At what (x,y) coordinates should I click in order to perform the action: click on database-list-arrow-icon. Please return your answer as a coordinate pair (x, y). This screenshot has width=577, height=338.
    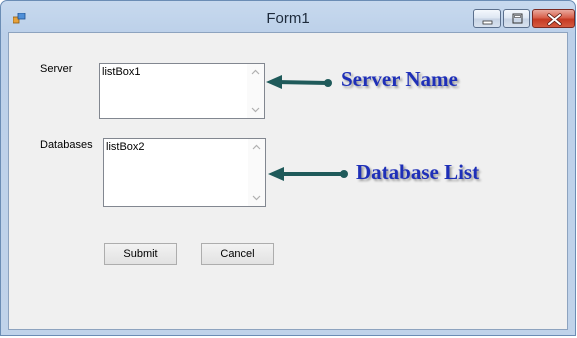
    Looking at the image, I should click on (308, 174).